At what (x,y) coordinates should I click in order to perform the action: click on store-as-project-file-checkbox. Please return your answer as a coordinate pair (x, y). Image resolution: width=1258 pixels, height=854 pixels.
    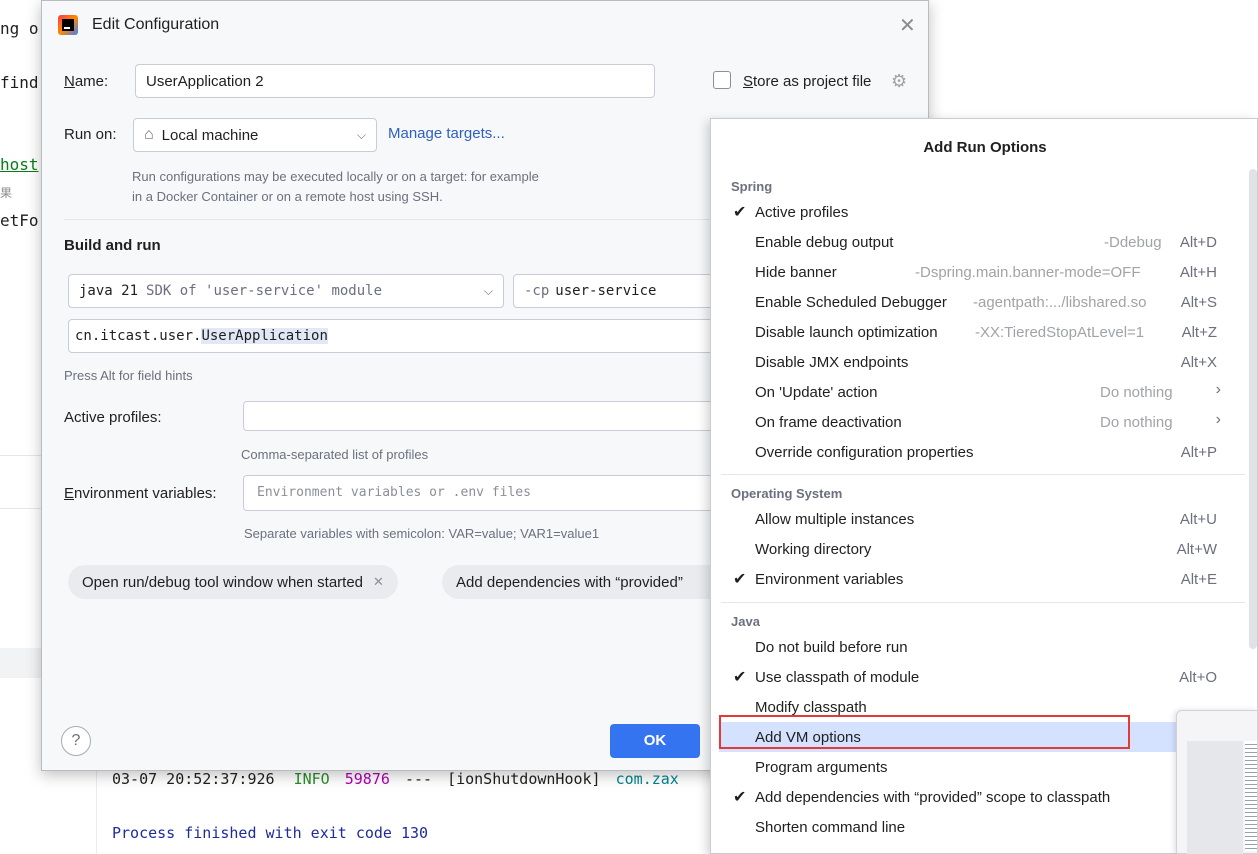
    Looking at the image, I should click on (722, 80).